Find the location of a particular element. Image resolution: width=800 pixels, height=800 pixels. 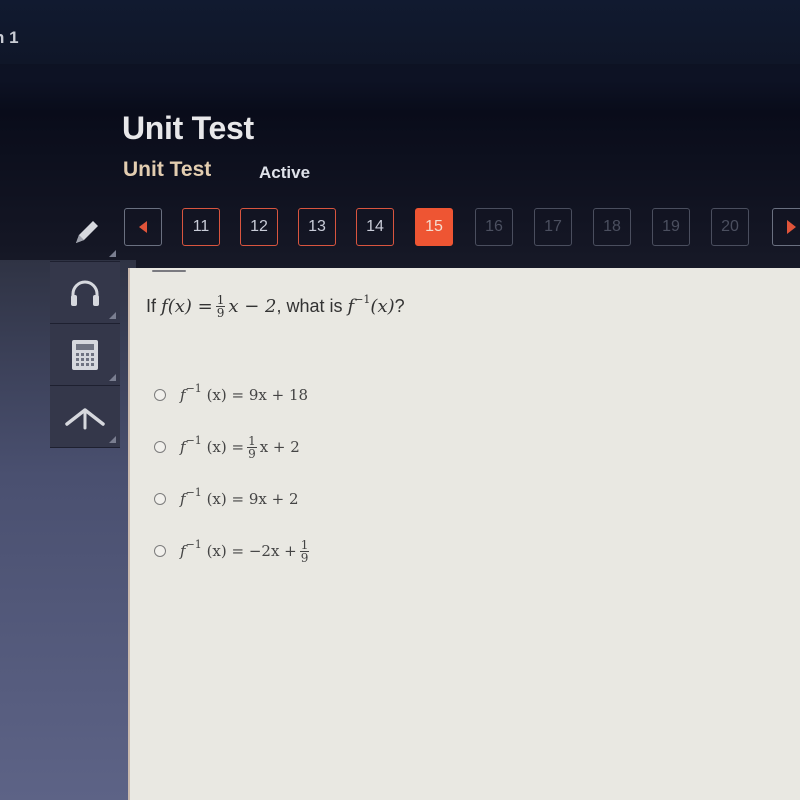

arrow-up-tool-button is located at coordinates (85, 417).